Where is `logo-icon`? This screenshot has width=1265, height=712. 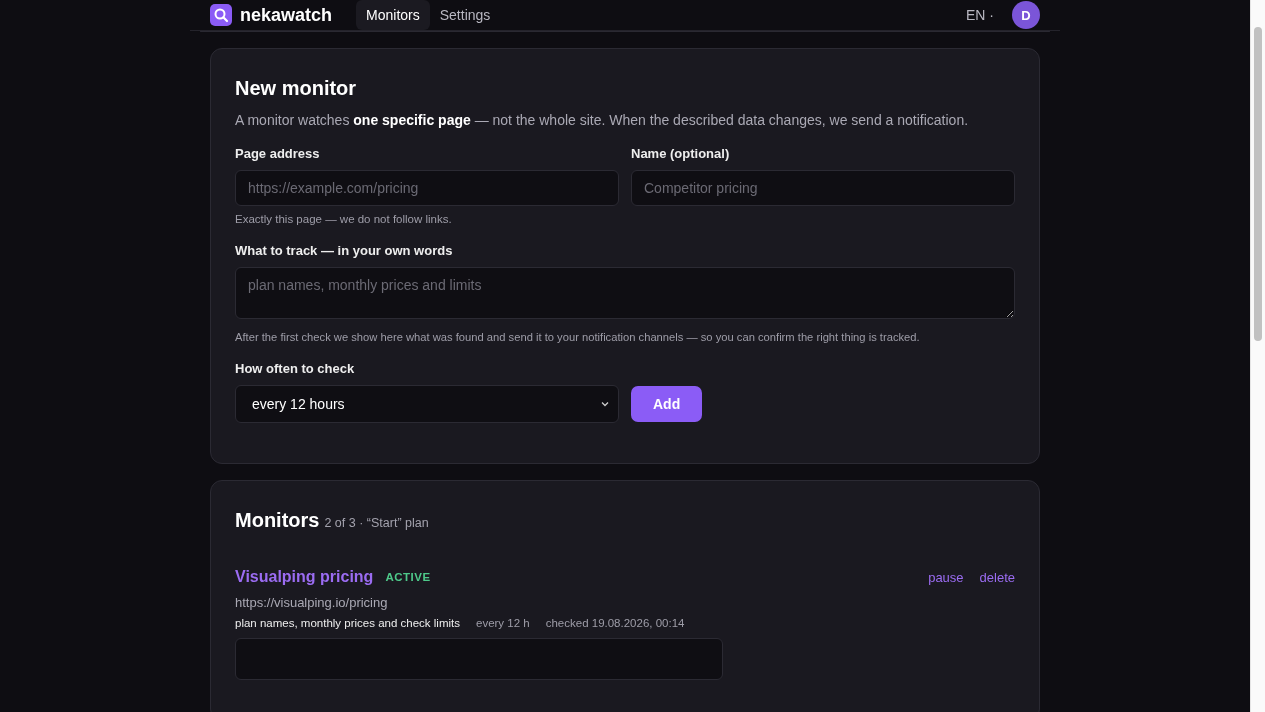 logo-icon is located at coordinates (221, 15).